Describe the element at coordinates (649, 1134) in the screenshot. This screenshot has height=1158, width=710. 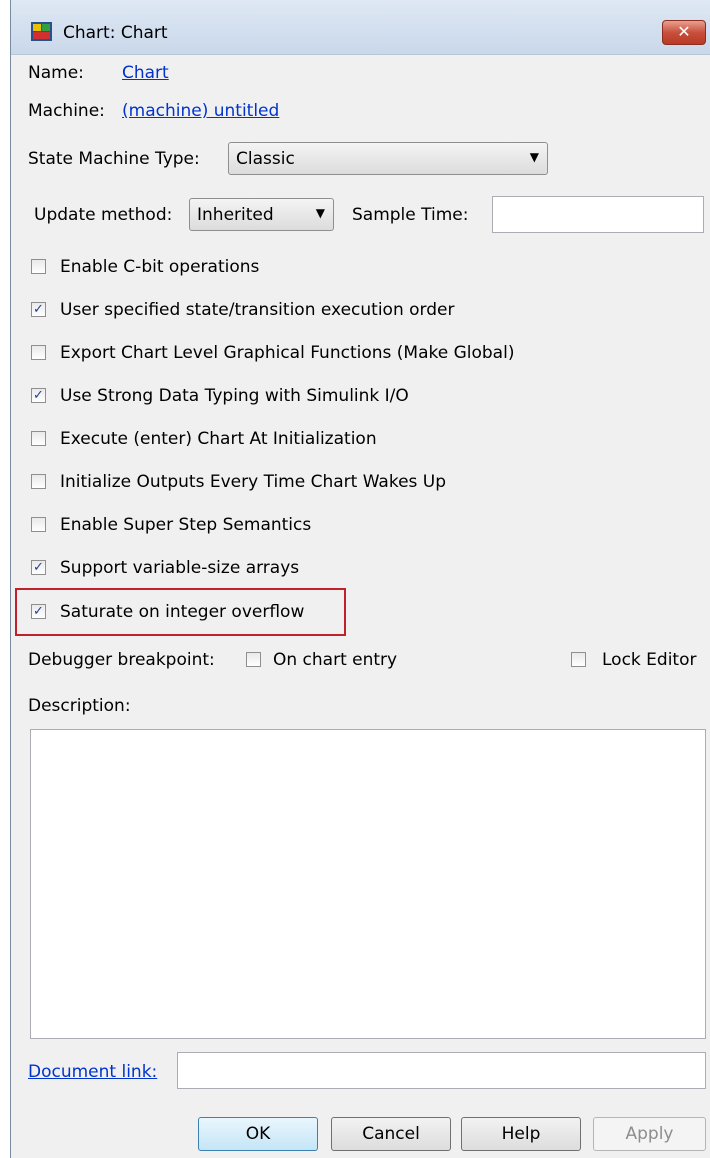
I see `apply-button: Apply` at that location.